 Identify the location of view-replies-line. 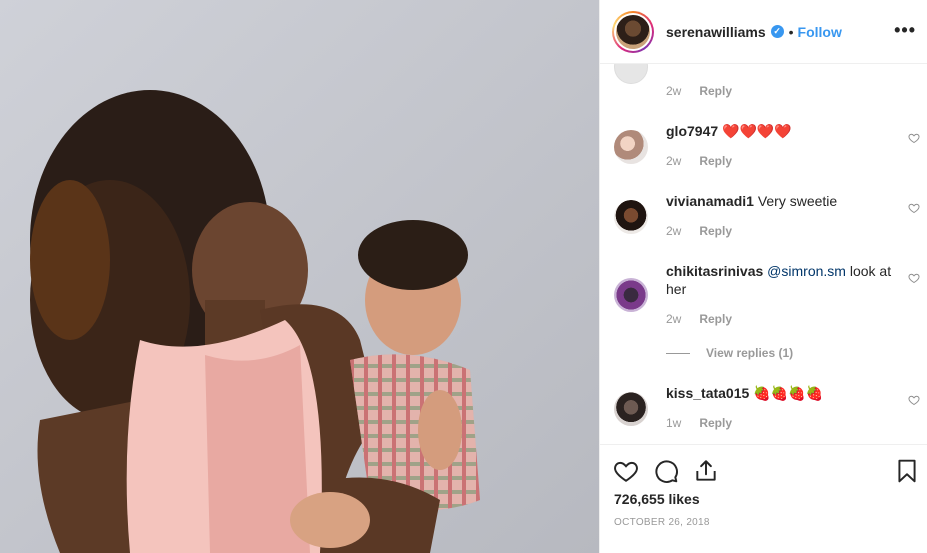
(678, 353).